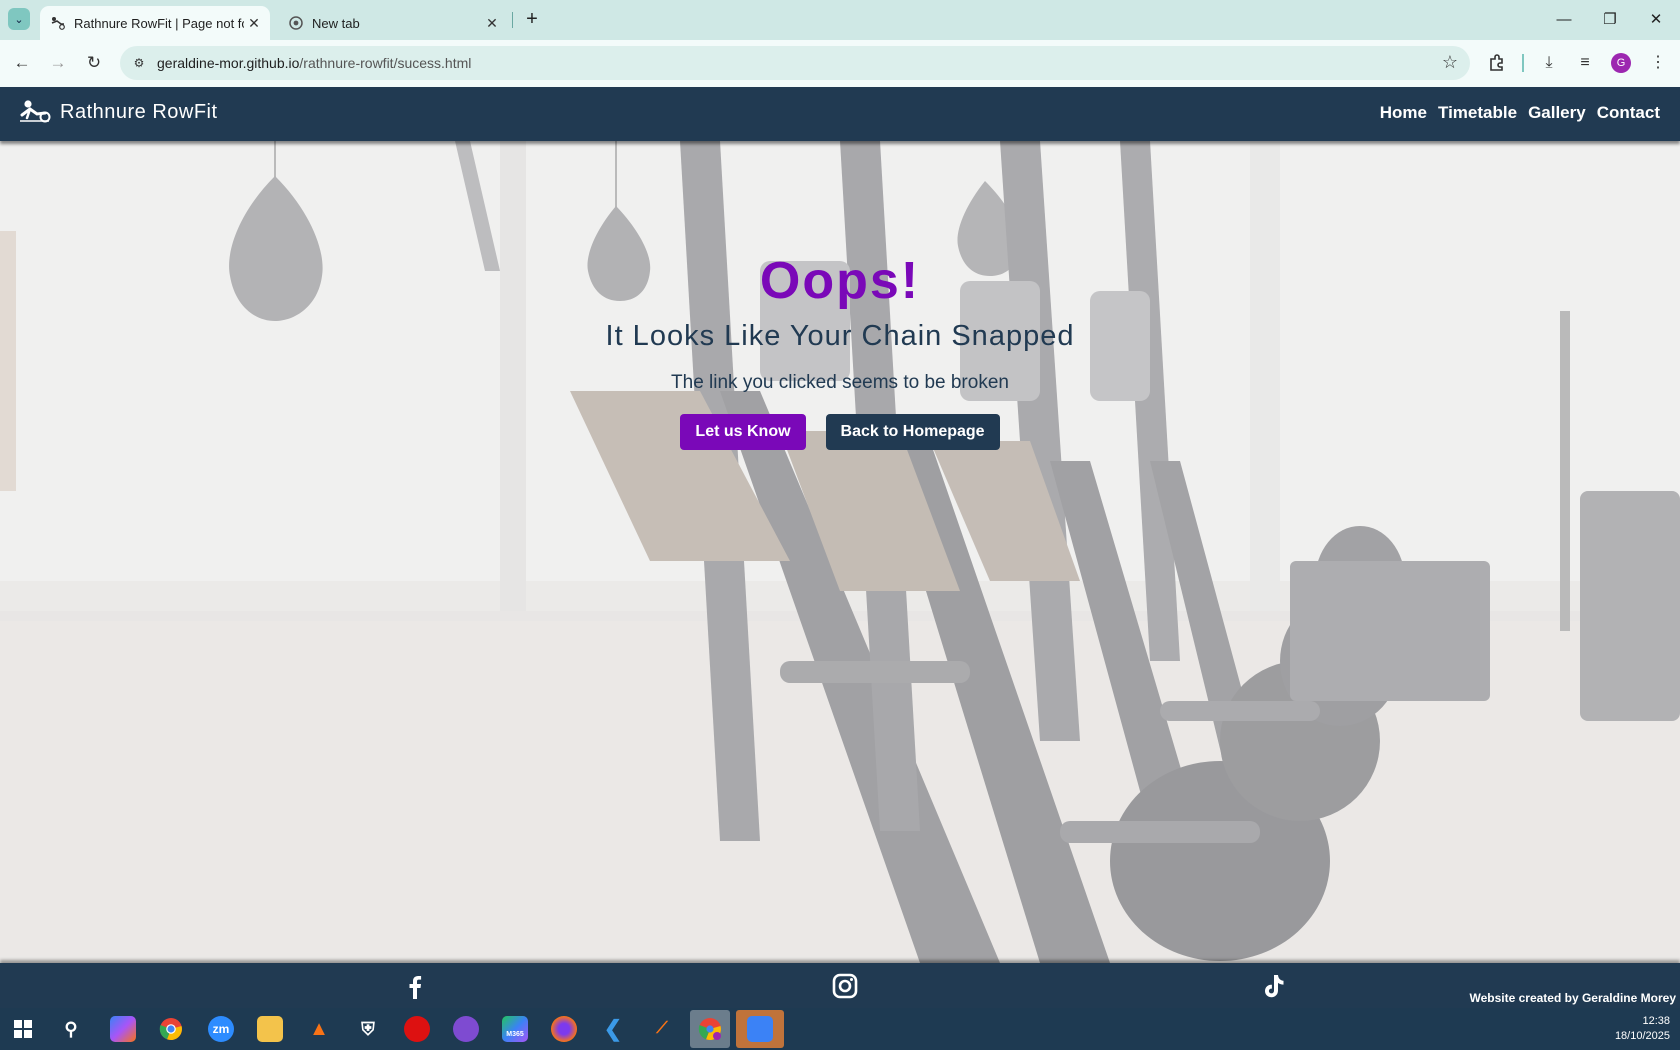  Describe the element at coordinates (532, 20) in the screenshot. I see `new-tab-button: +` at that location.